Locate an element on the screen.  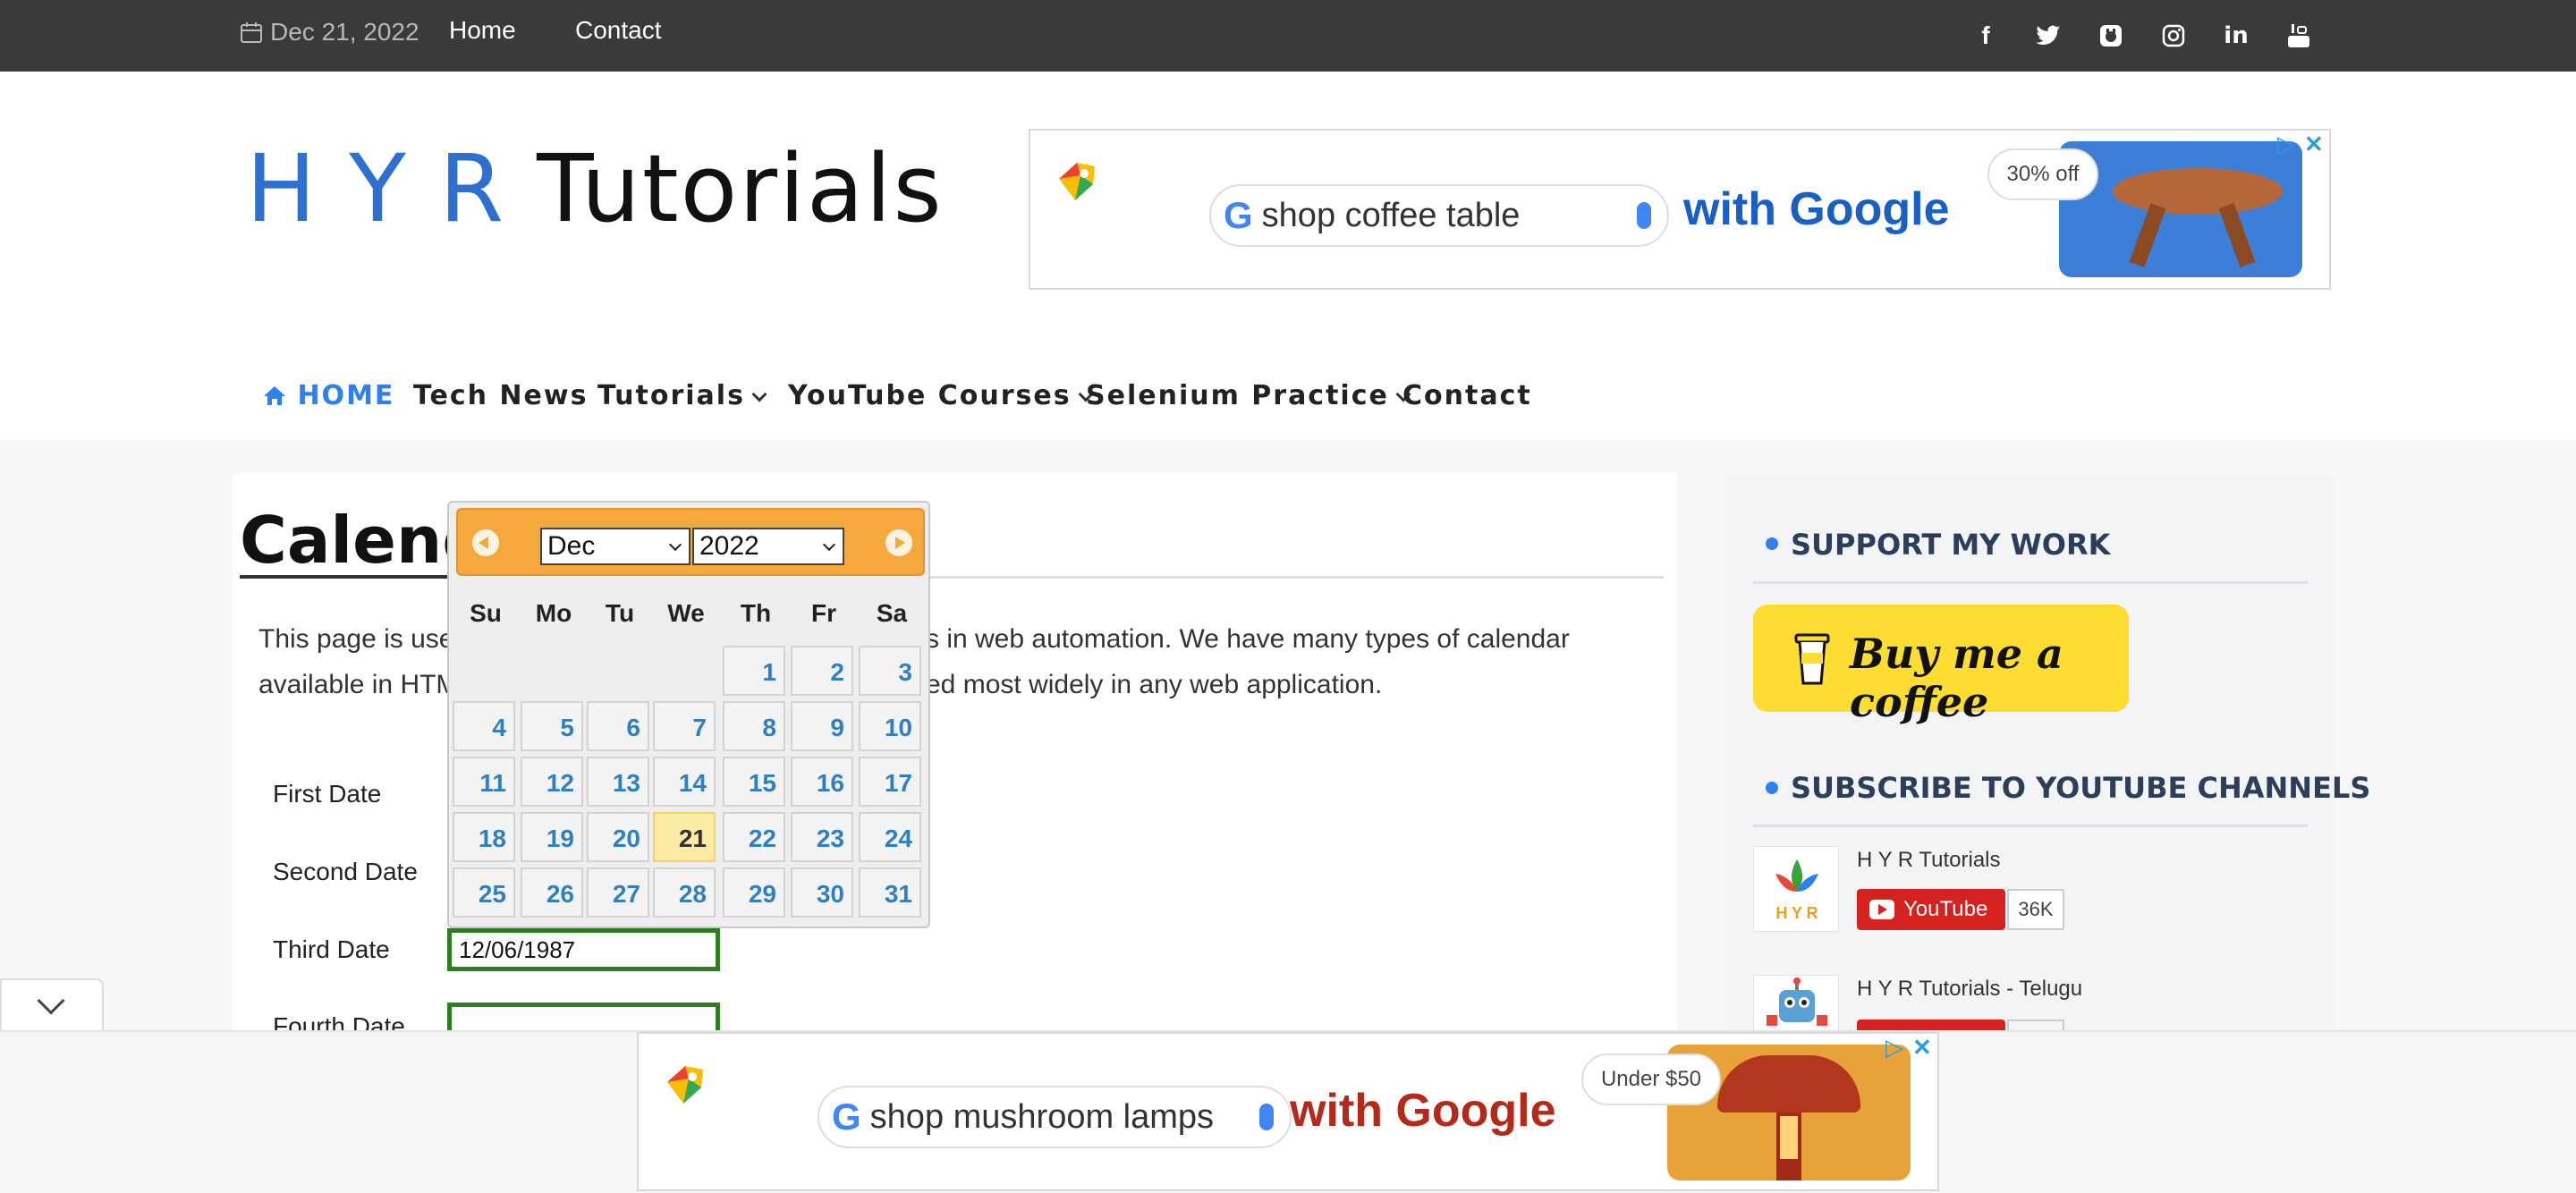
calendar-day: 29 is located at coordinates (754, 893).